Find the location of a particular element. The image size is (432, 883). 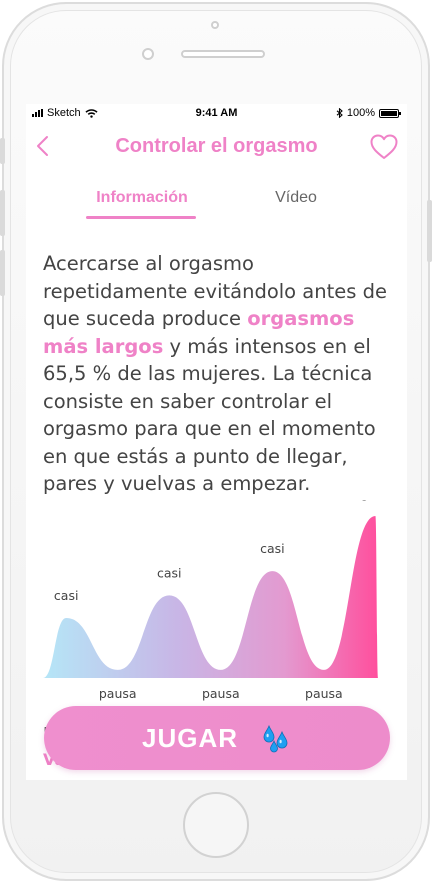

mute-switch is located at coordinates (2, 151).